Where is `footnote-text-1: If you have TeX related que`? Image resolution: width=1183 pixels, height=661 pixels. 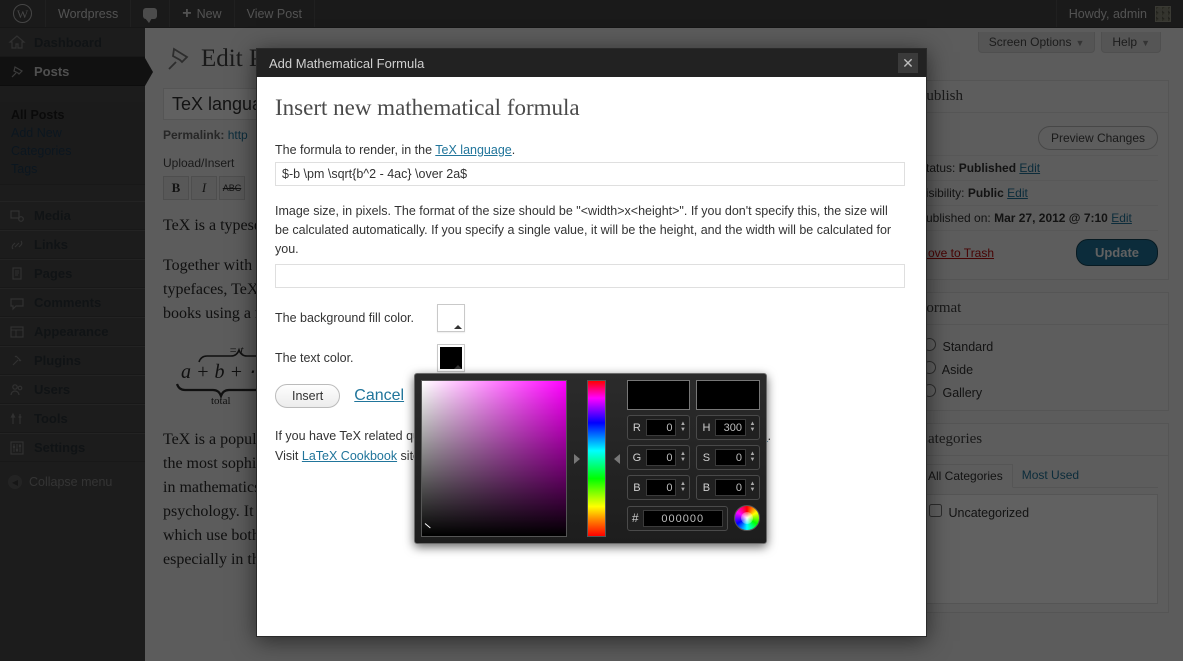 footnote-text-1: If you have TeX related que is located at coordinates (351, 436).